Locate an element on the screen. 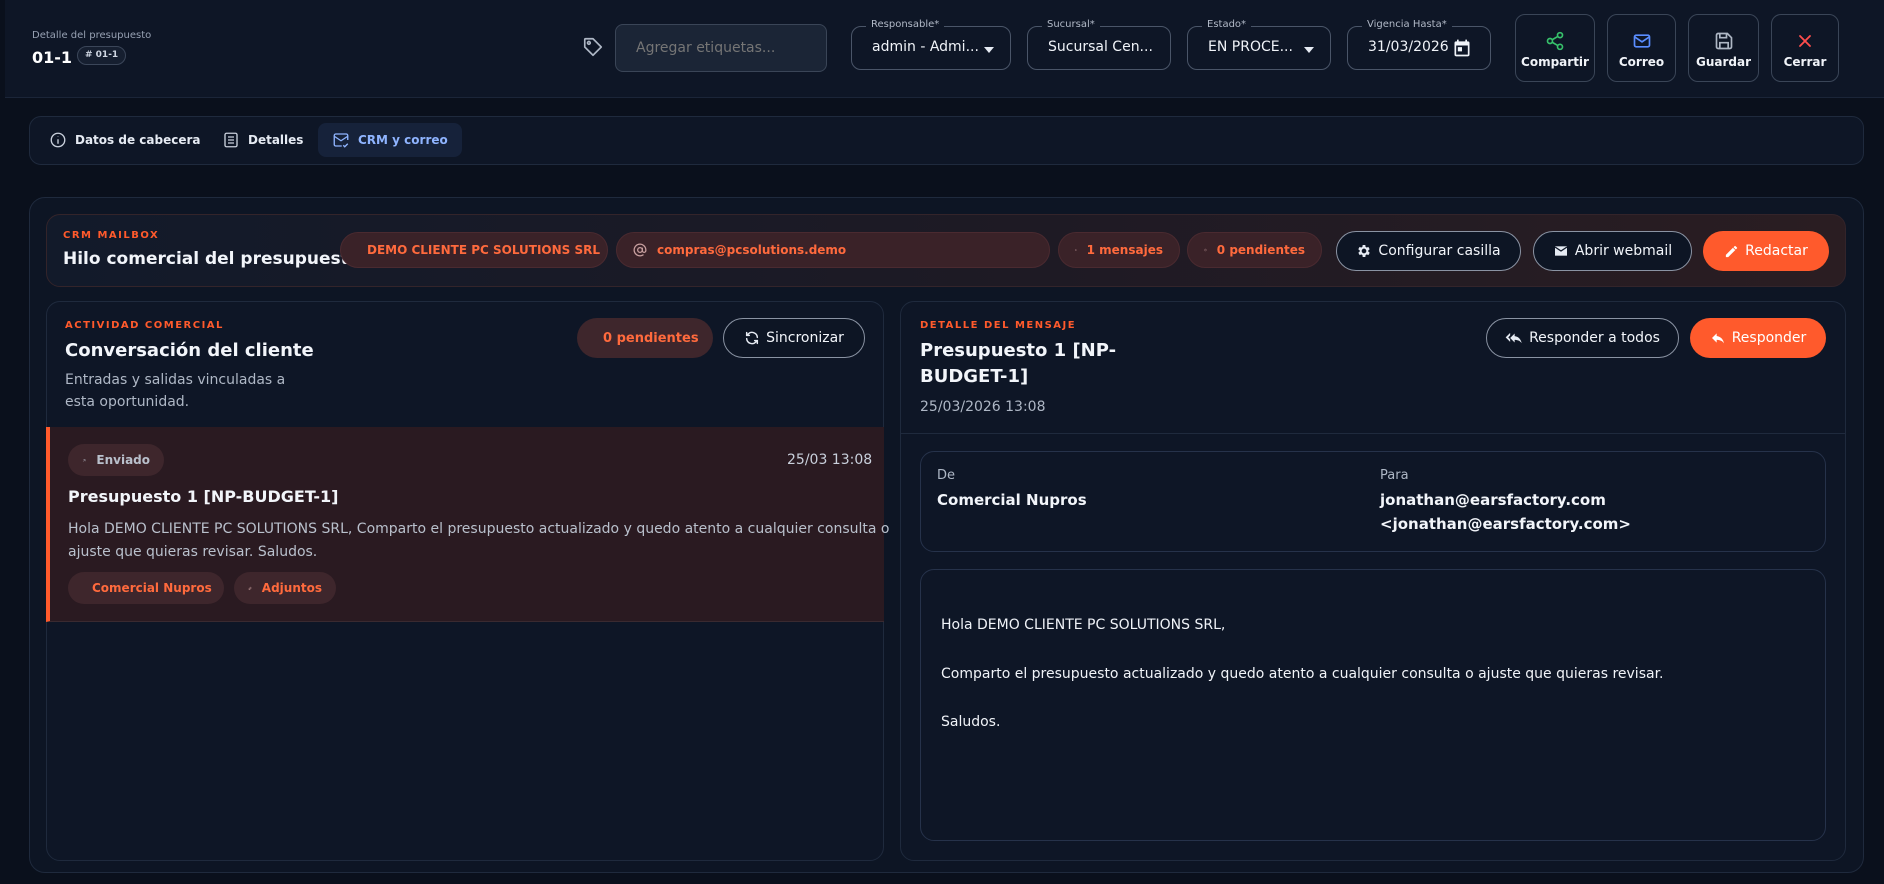 Image resolution: width=1884 pixels, height=884 pixels. client-chip: DEMO CLIENTE PC SOLUTIONS SRL is located at coordinates (474, 250).